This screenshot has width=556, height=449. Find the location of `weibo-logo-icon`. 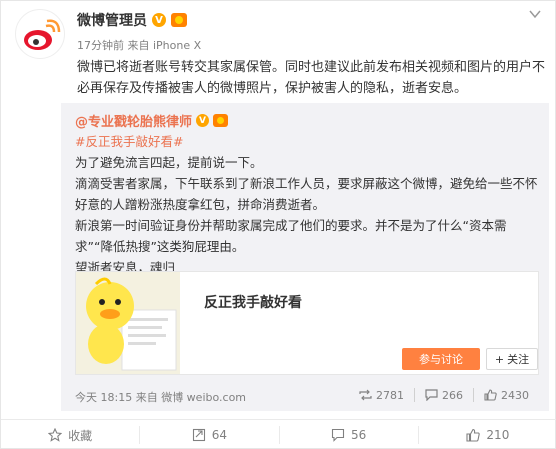

weibo-logo-icon is located at coordinates (42, 34).